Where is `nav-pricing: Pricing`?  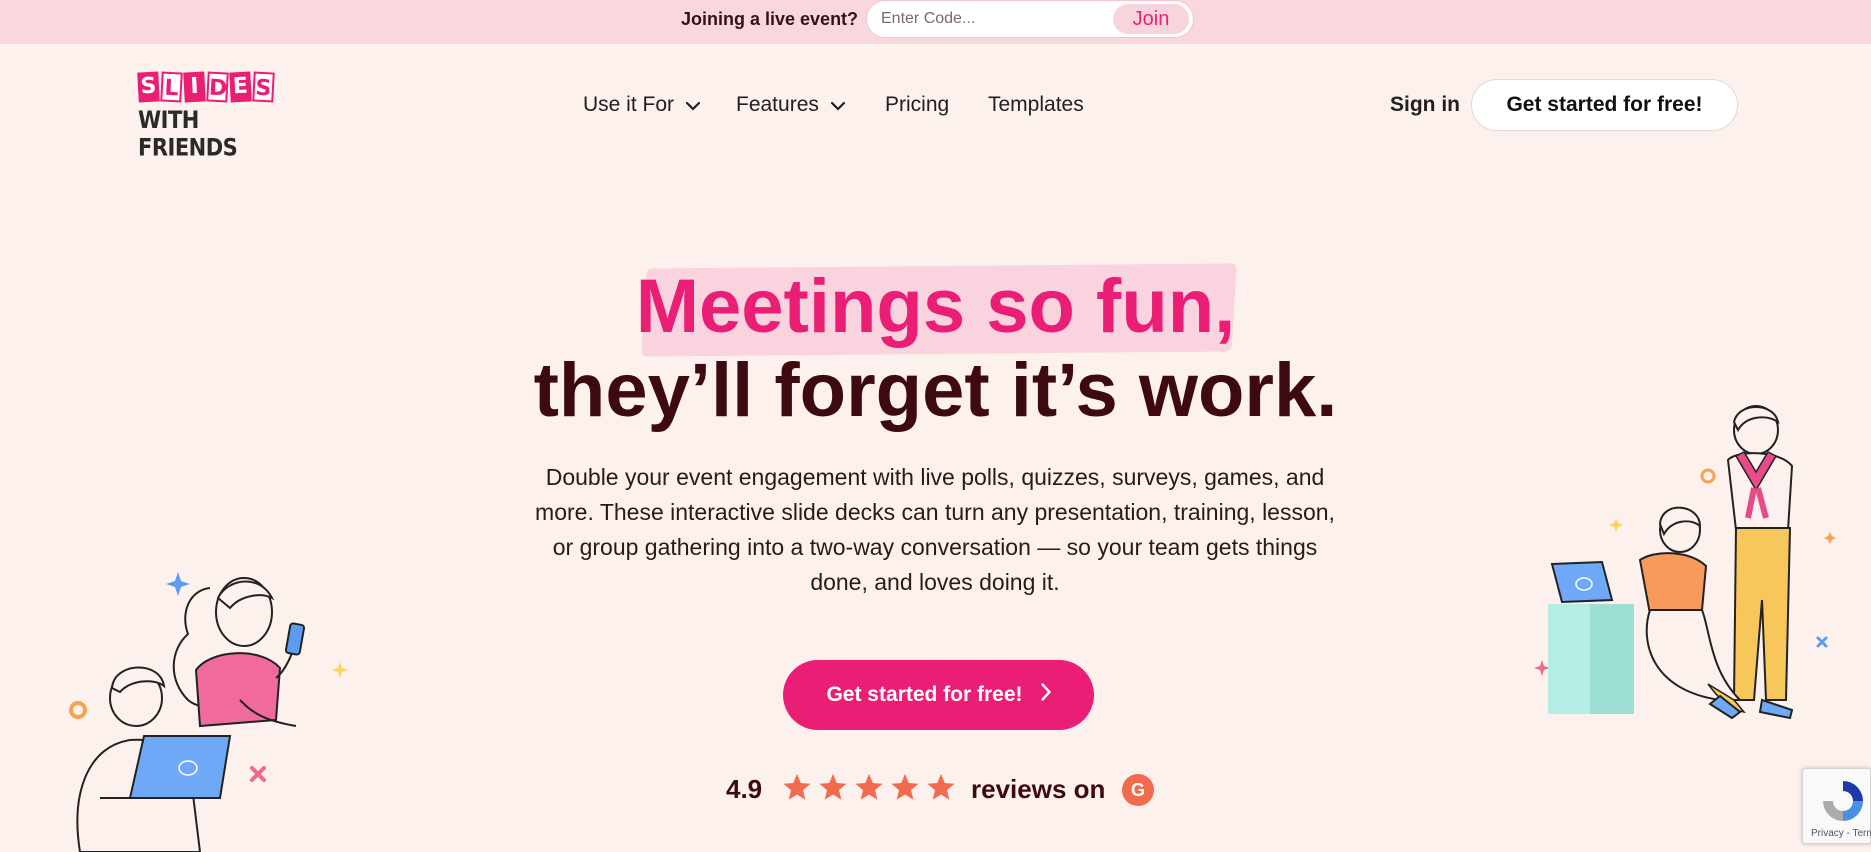
nav-pricing: Pricing is located at coordinates (917, 105).